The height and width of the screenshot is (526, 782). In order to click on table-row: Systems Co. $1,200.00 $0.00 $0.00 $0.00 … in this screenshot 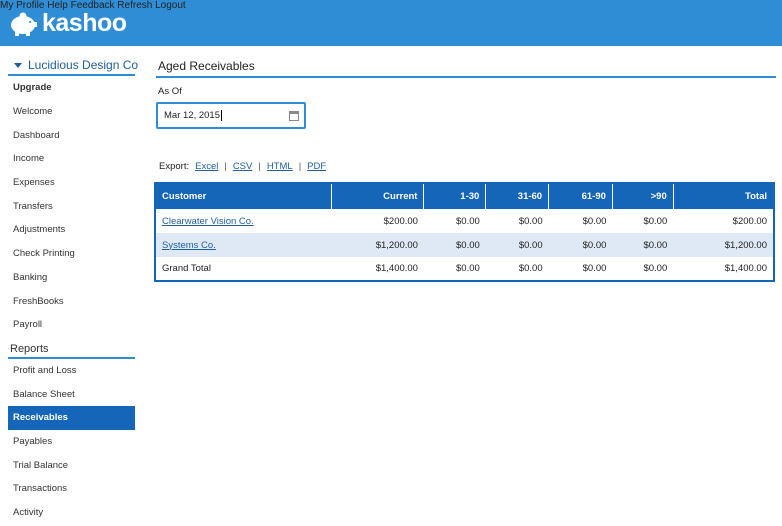, I will do `click(464, 245)`.